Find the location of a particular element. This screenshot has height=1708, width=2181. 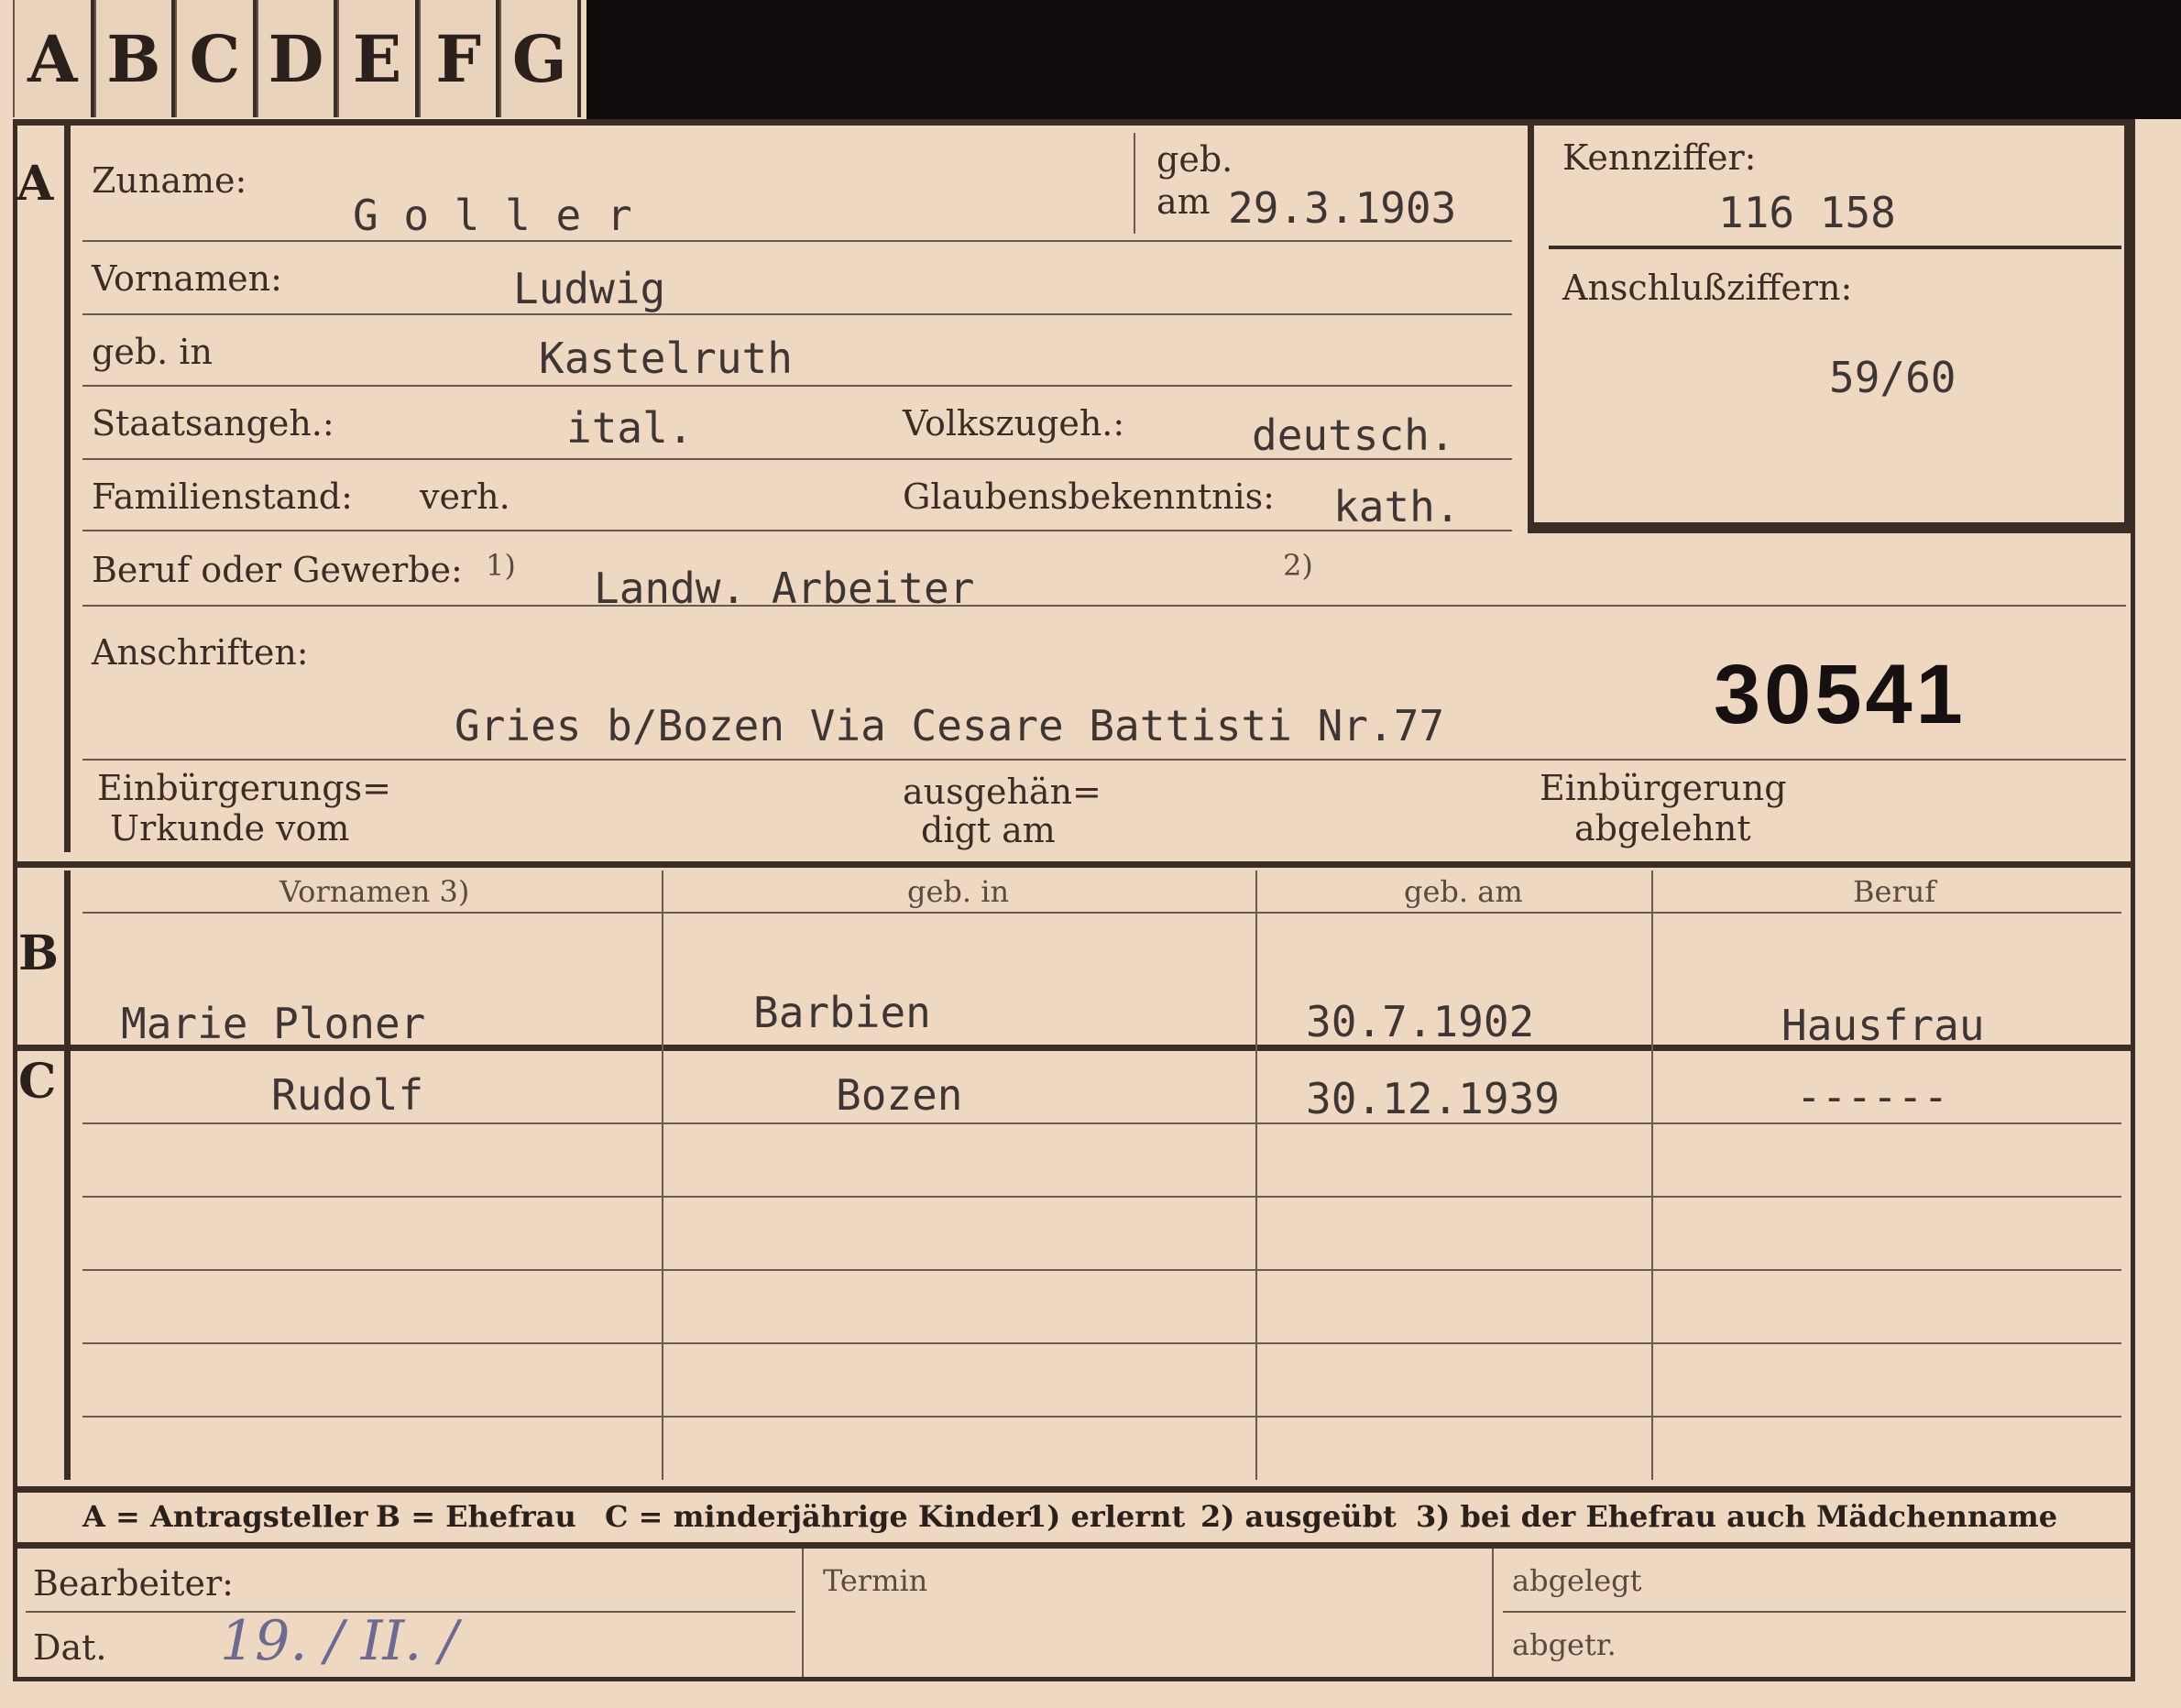

glaubens-label: Glaubensbekenntnis: is located at coordinates (1089, 496).